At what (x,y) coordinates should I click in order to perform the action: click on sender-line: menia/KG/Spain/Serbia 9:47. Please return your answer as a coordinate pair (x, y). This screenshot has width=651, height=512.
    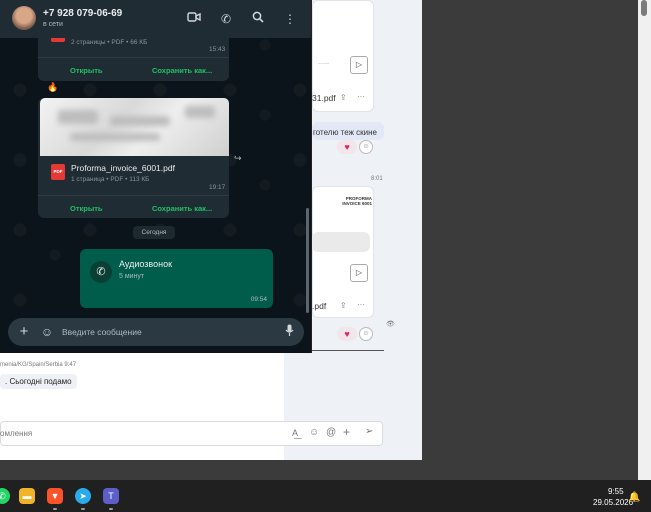
    Looking at the image, I should click on (38, 365).